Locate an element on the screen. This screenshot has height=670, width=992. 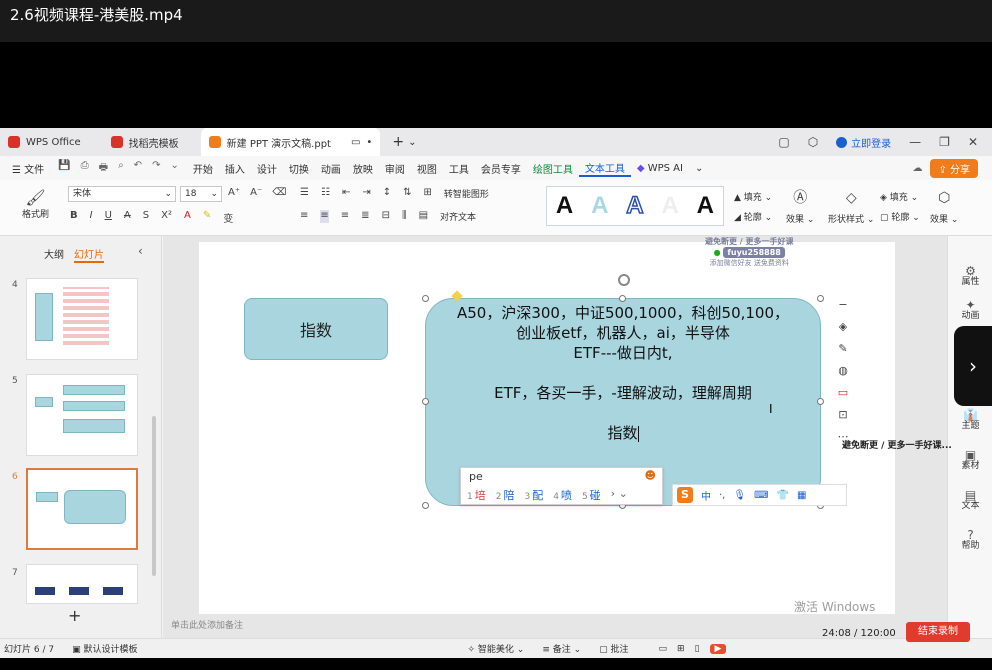
tab-slides: 幻灯片 is located at coordinates (89, 254).